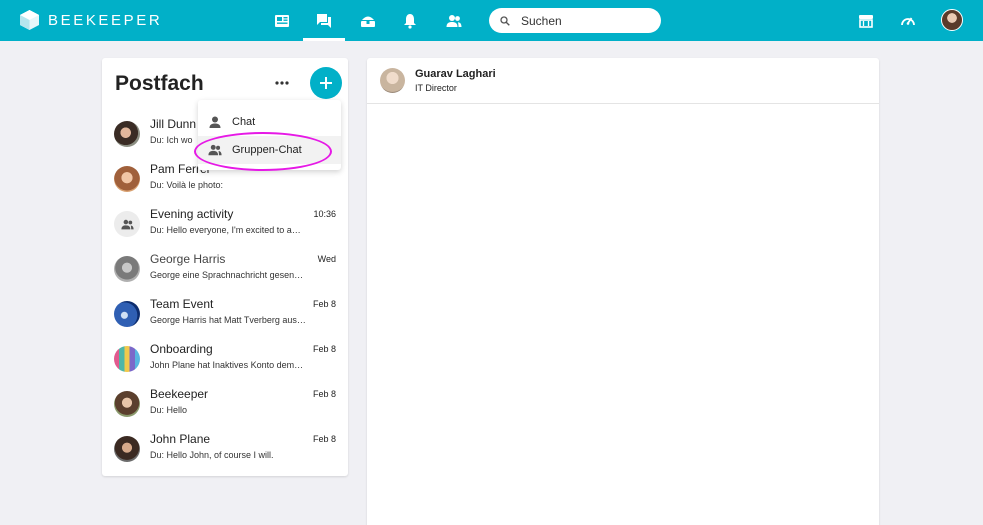 The width and height of the screenshot is (983, 525). I want to click on new-conversation-menu: Chat Gruppen-Chat, so click(269, 135).